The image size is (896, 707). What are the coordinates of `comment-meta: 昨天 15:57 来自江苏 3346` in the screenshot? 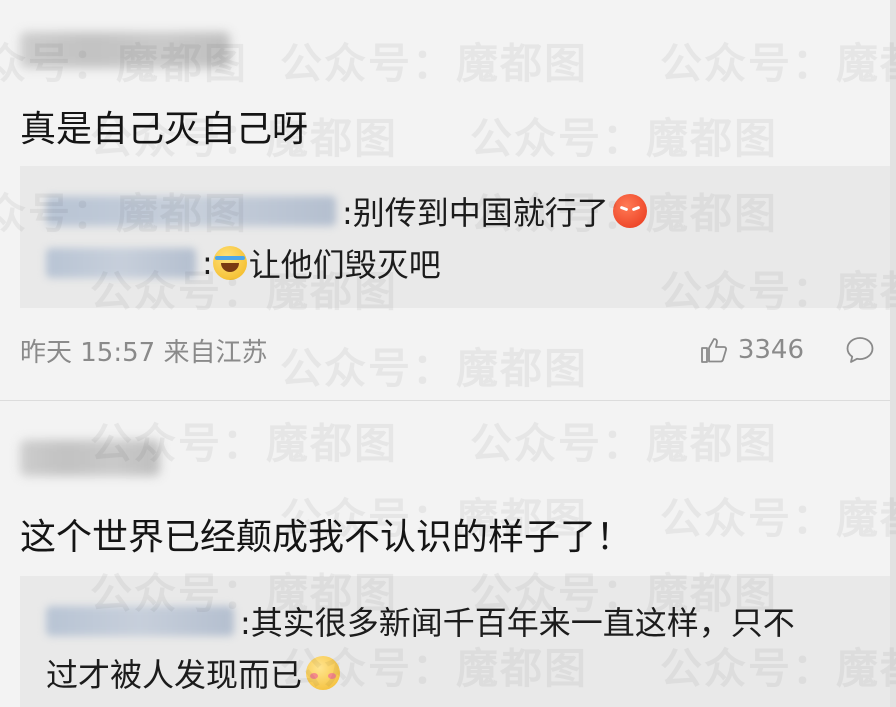 It's located at (448, 350).